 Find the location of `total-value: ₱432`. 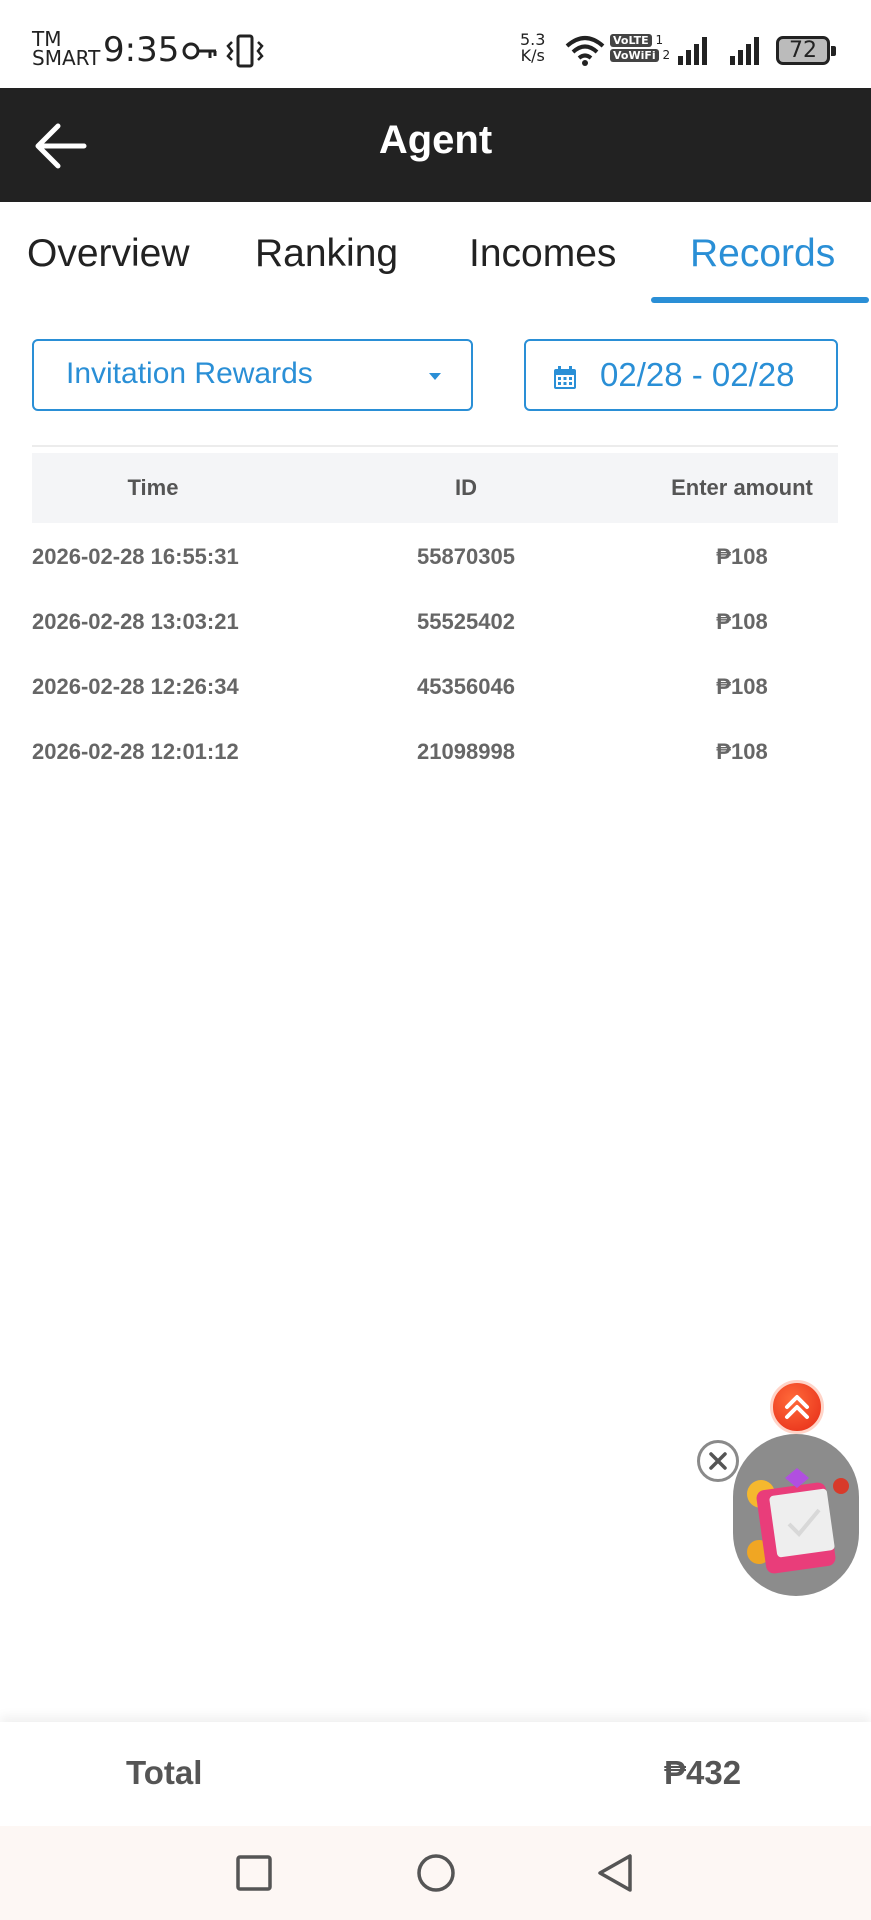

total-value: ₱432 is located at coordinates (703, 1772).